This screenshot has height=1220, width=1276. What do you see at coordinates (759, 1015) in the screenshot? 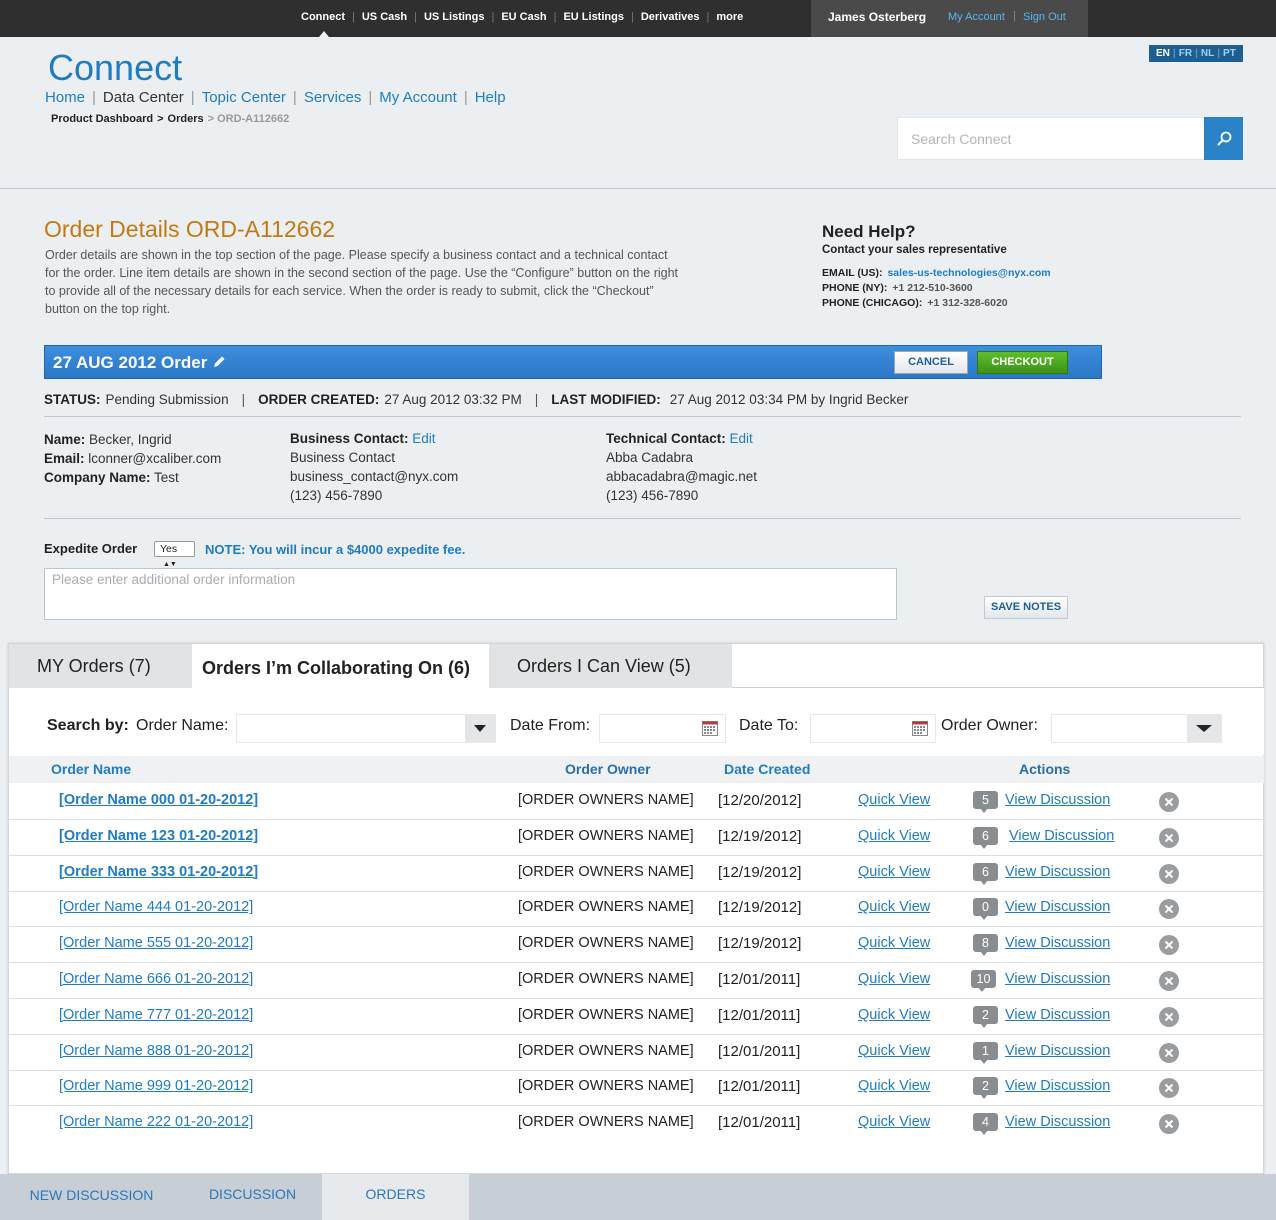
I see `date-created: [12/01/2011]` at bounding box center [759, 1015].